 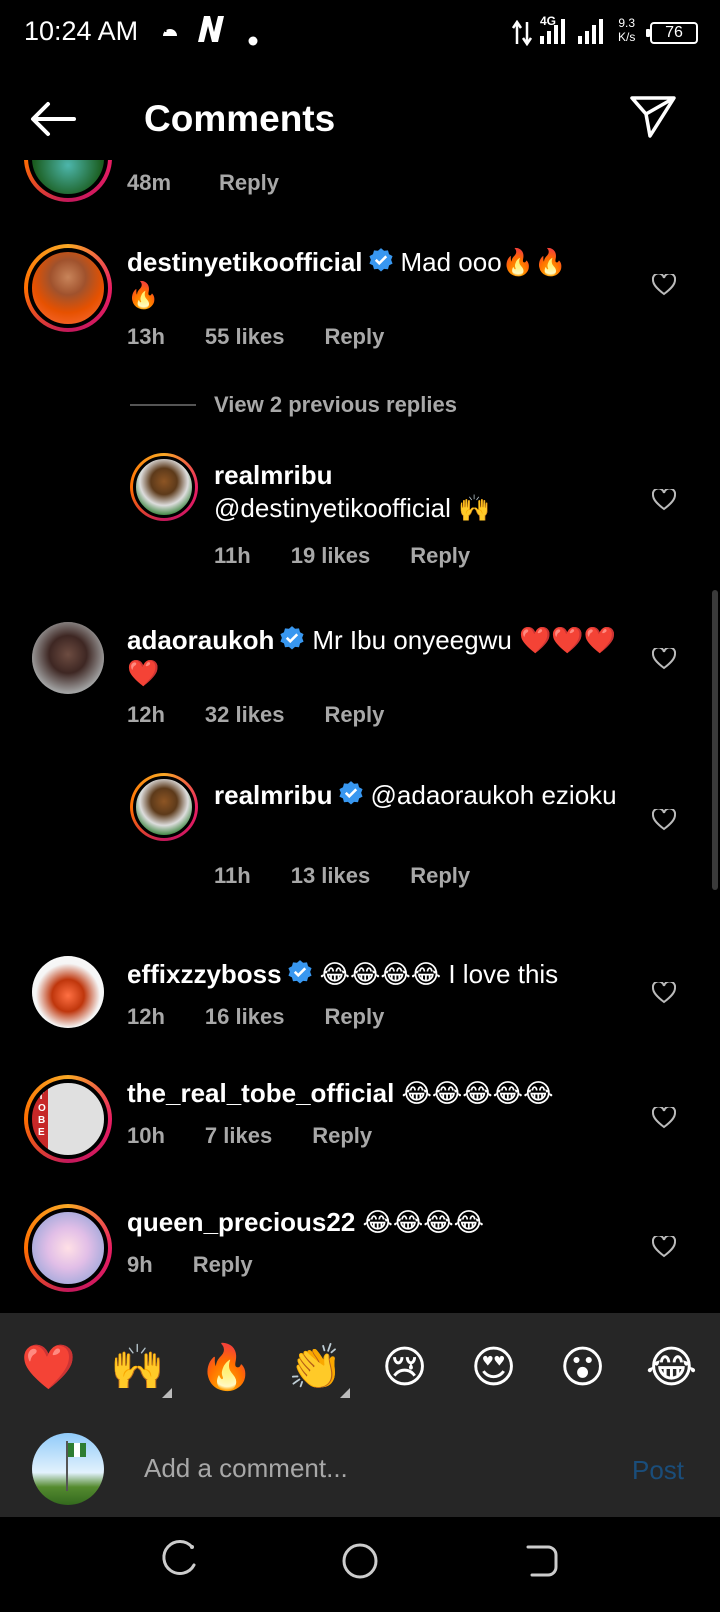 What do you see at coordinates (68, 1119) in the screenshot?
I see `avatar: TOBE` at bounding box center [68, 1119].